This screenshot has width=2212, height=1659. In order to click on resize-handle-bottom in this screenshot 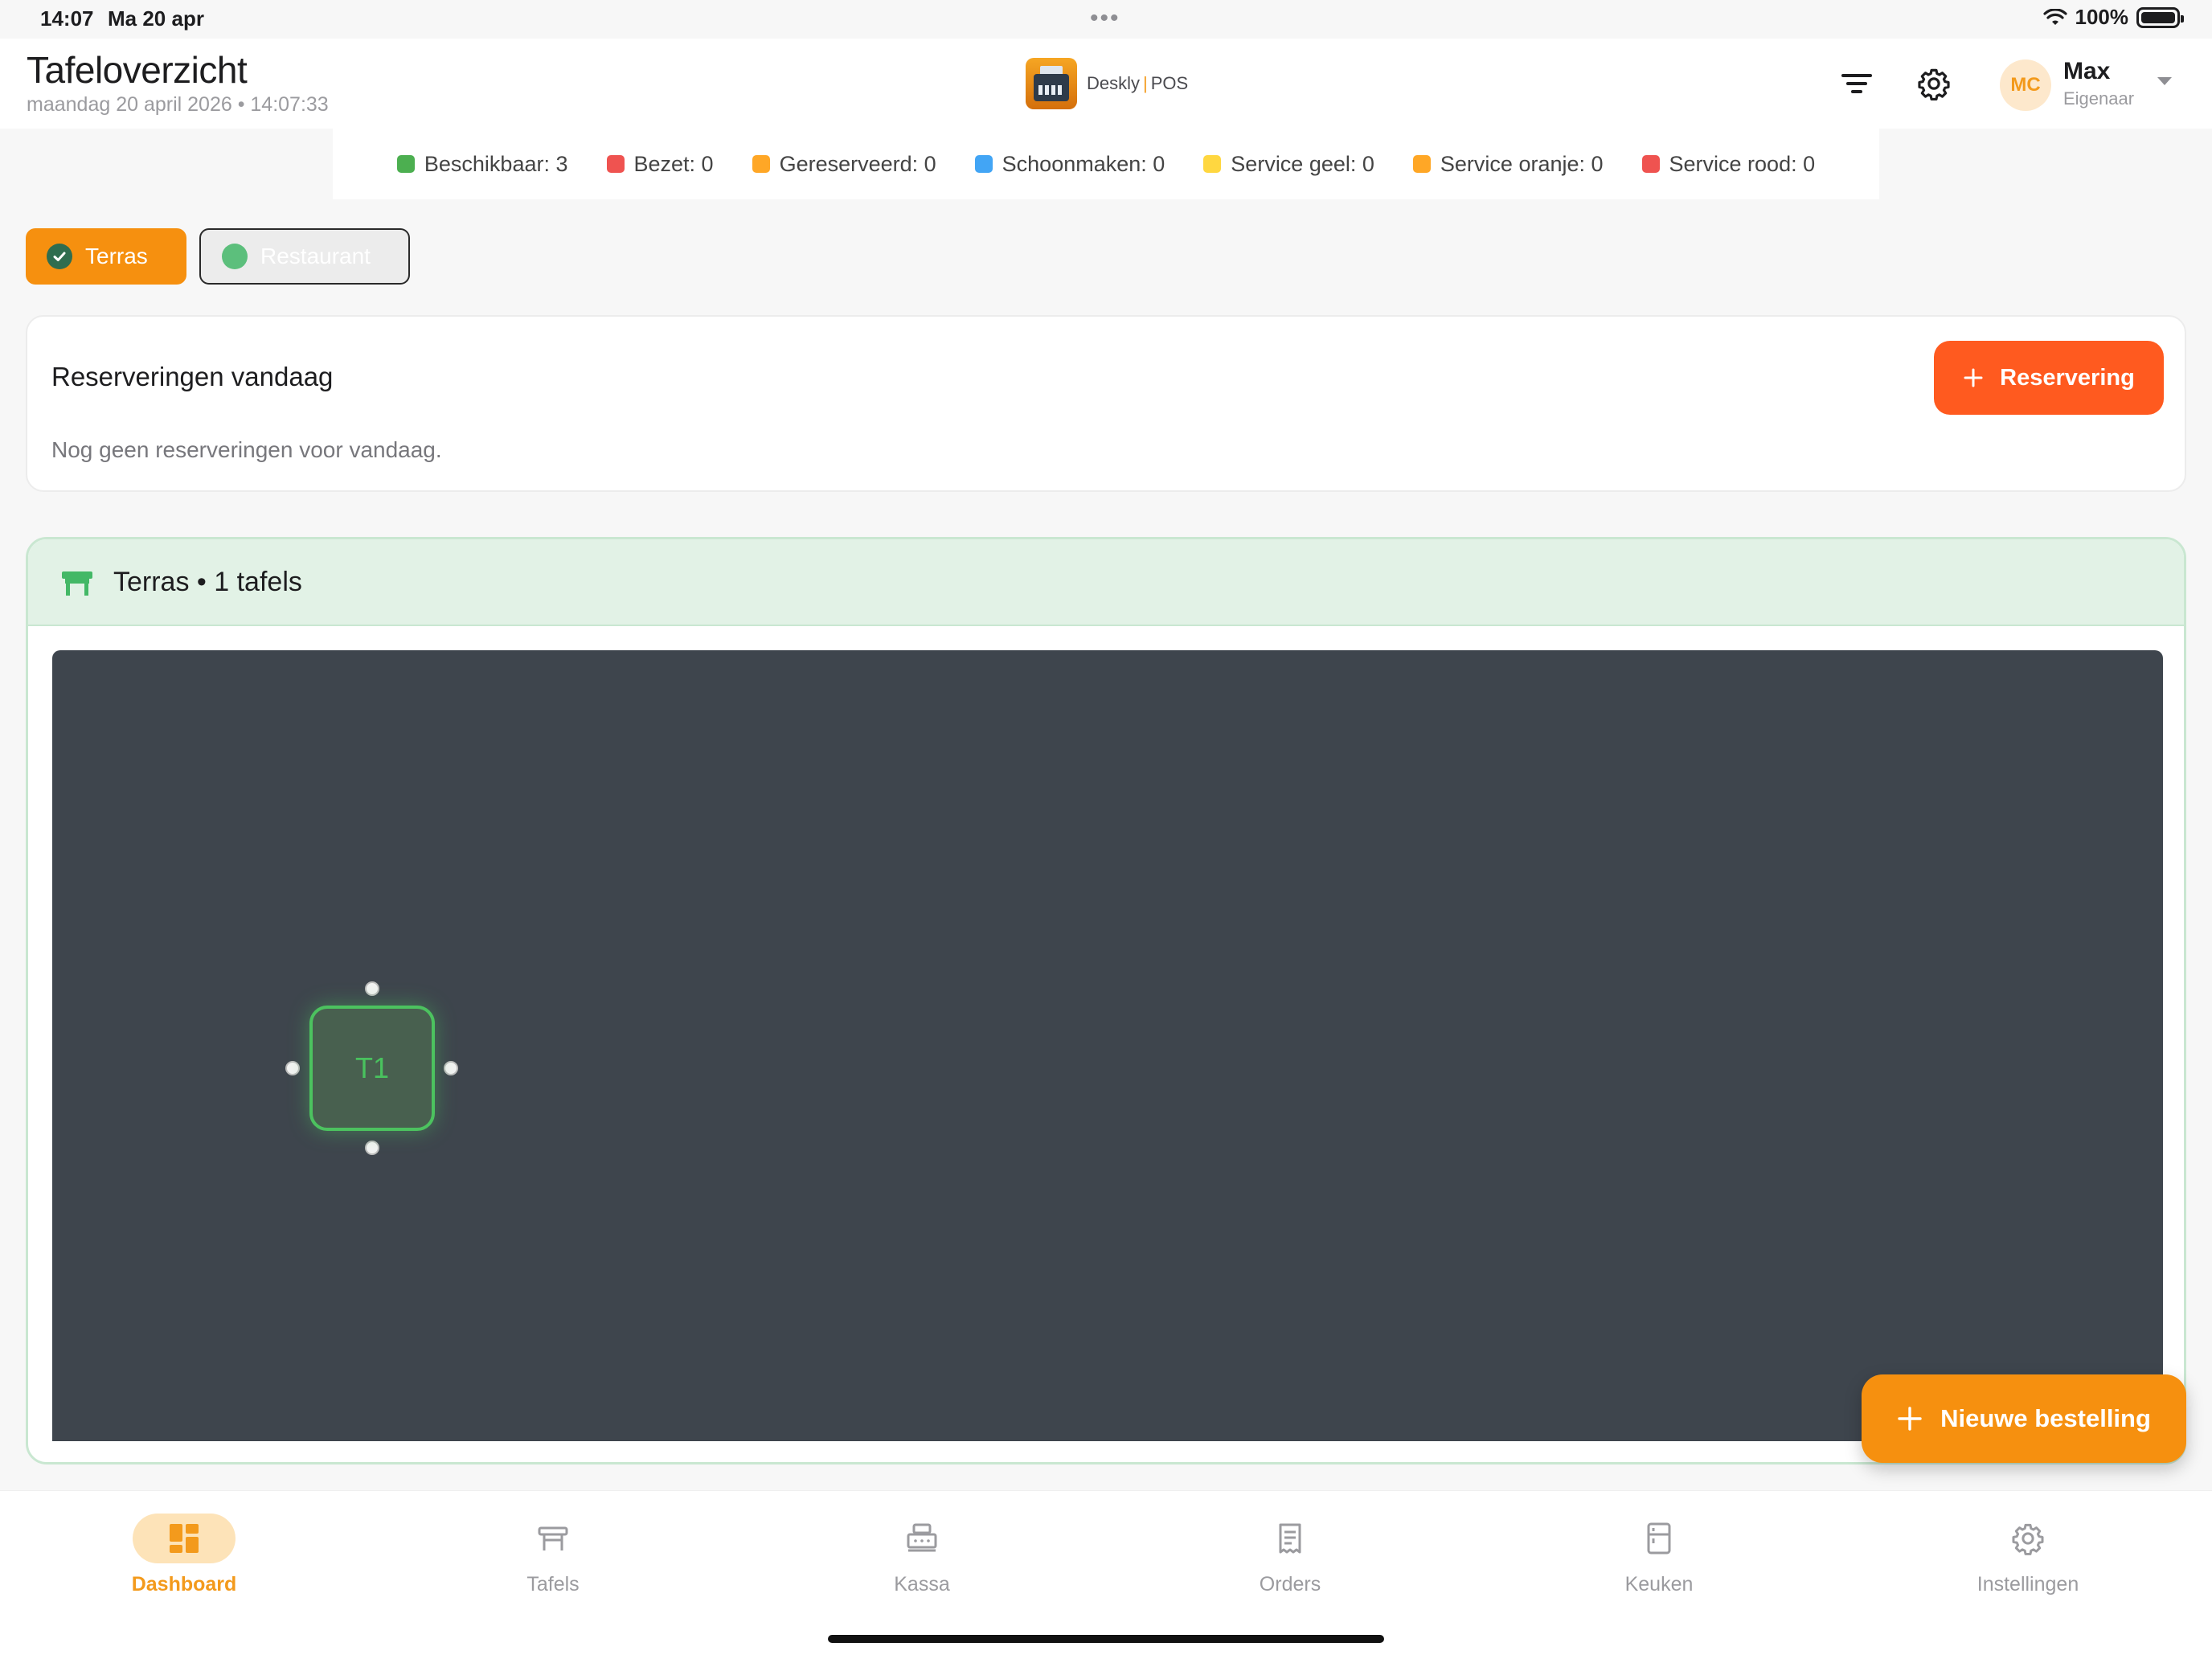, I will do `click(372, 1148)`.